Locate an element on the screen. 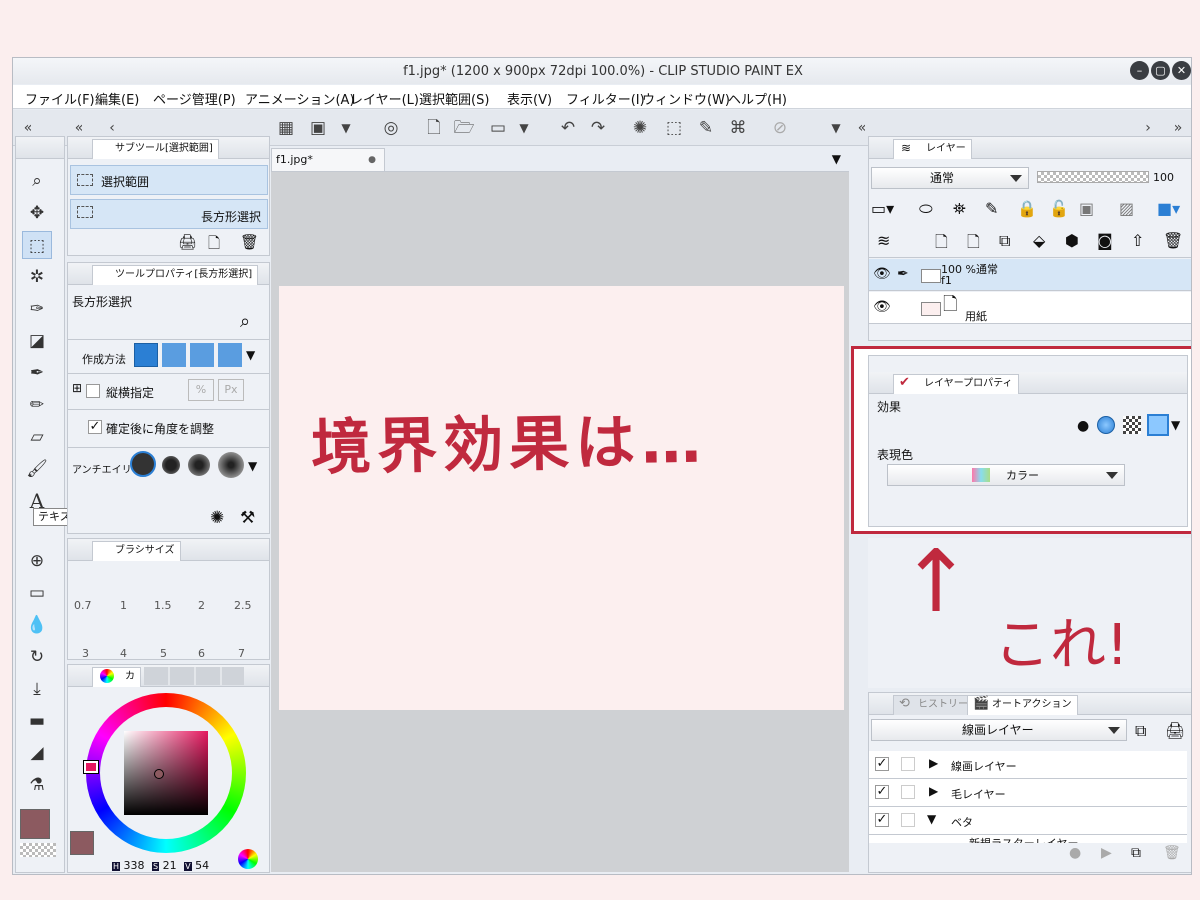 The height and width of the screenshot is (900, 1200). deselect-icon: ⬚ is located at coordinates (674, 128).